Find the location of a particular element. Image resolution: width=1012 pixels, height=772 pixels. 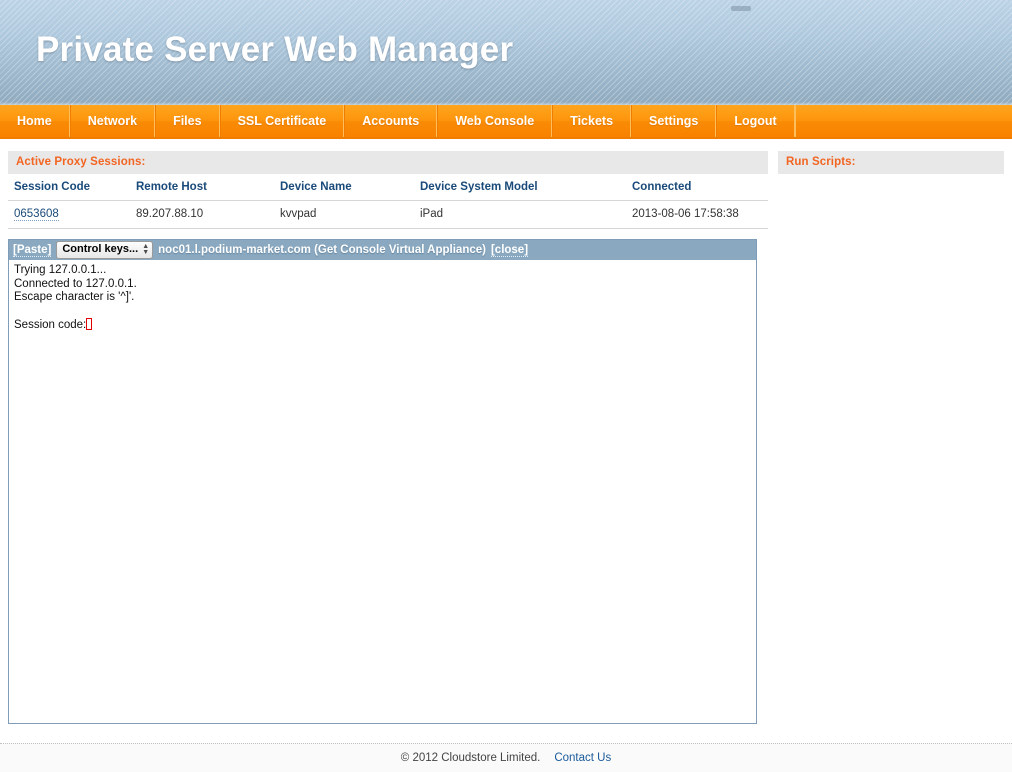

active-proxy-sessions-heading: Active Proxy Sessions: is located at coordinates (388, 162).